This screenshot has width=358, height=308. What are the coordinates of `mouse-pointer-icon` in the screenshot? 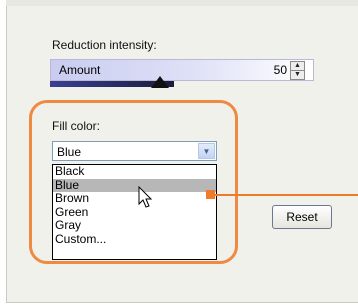 It's located at (145, 197).